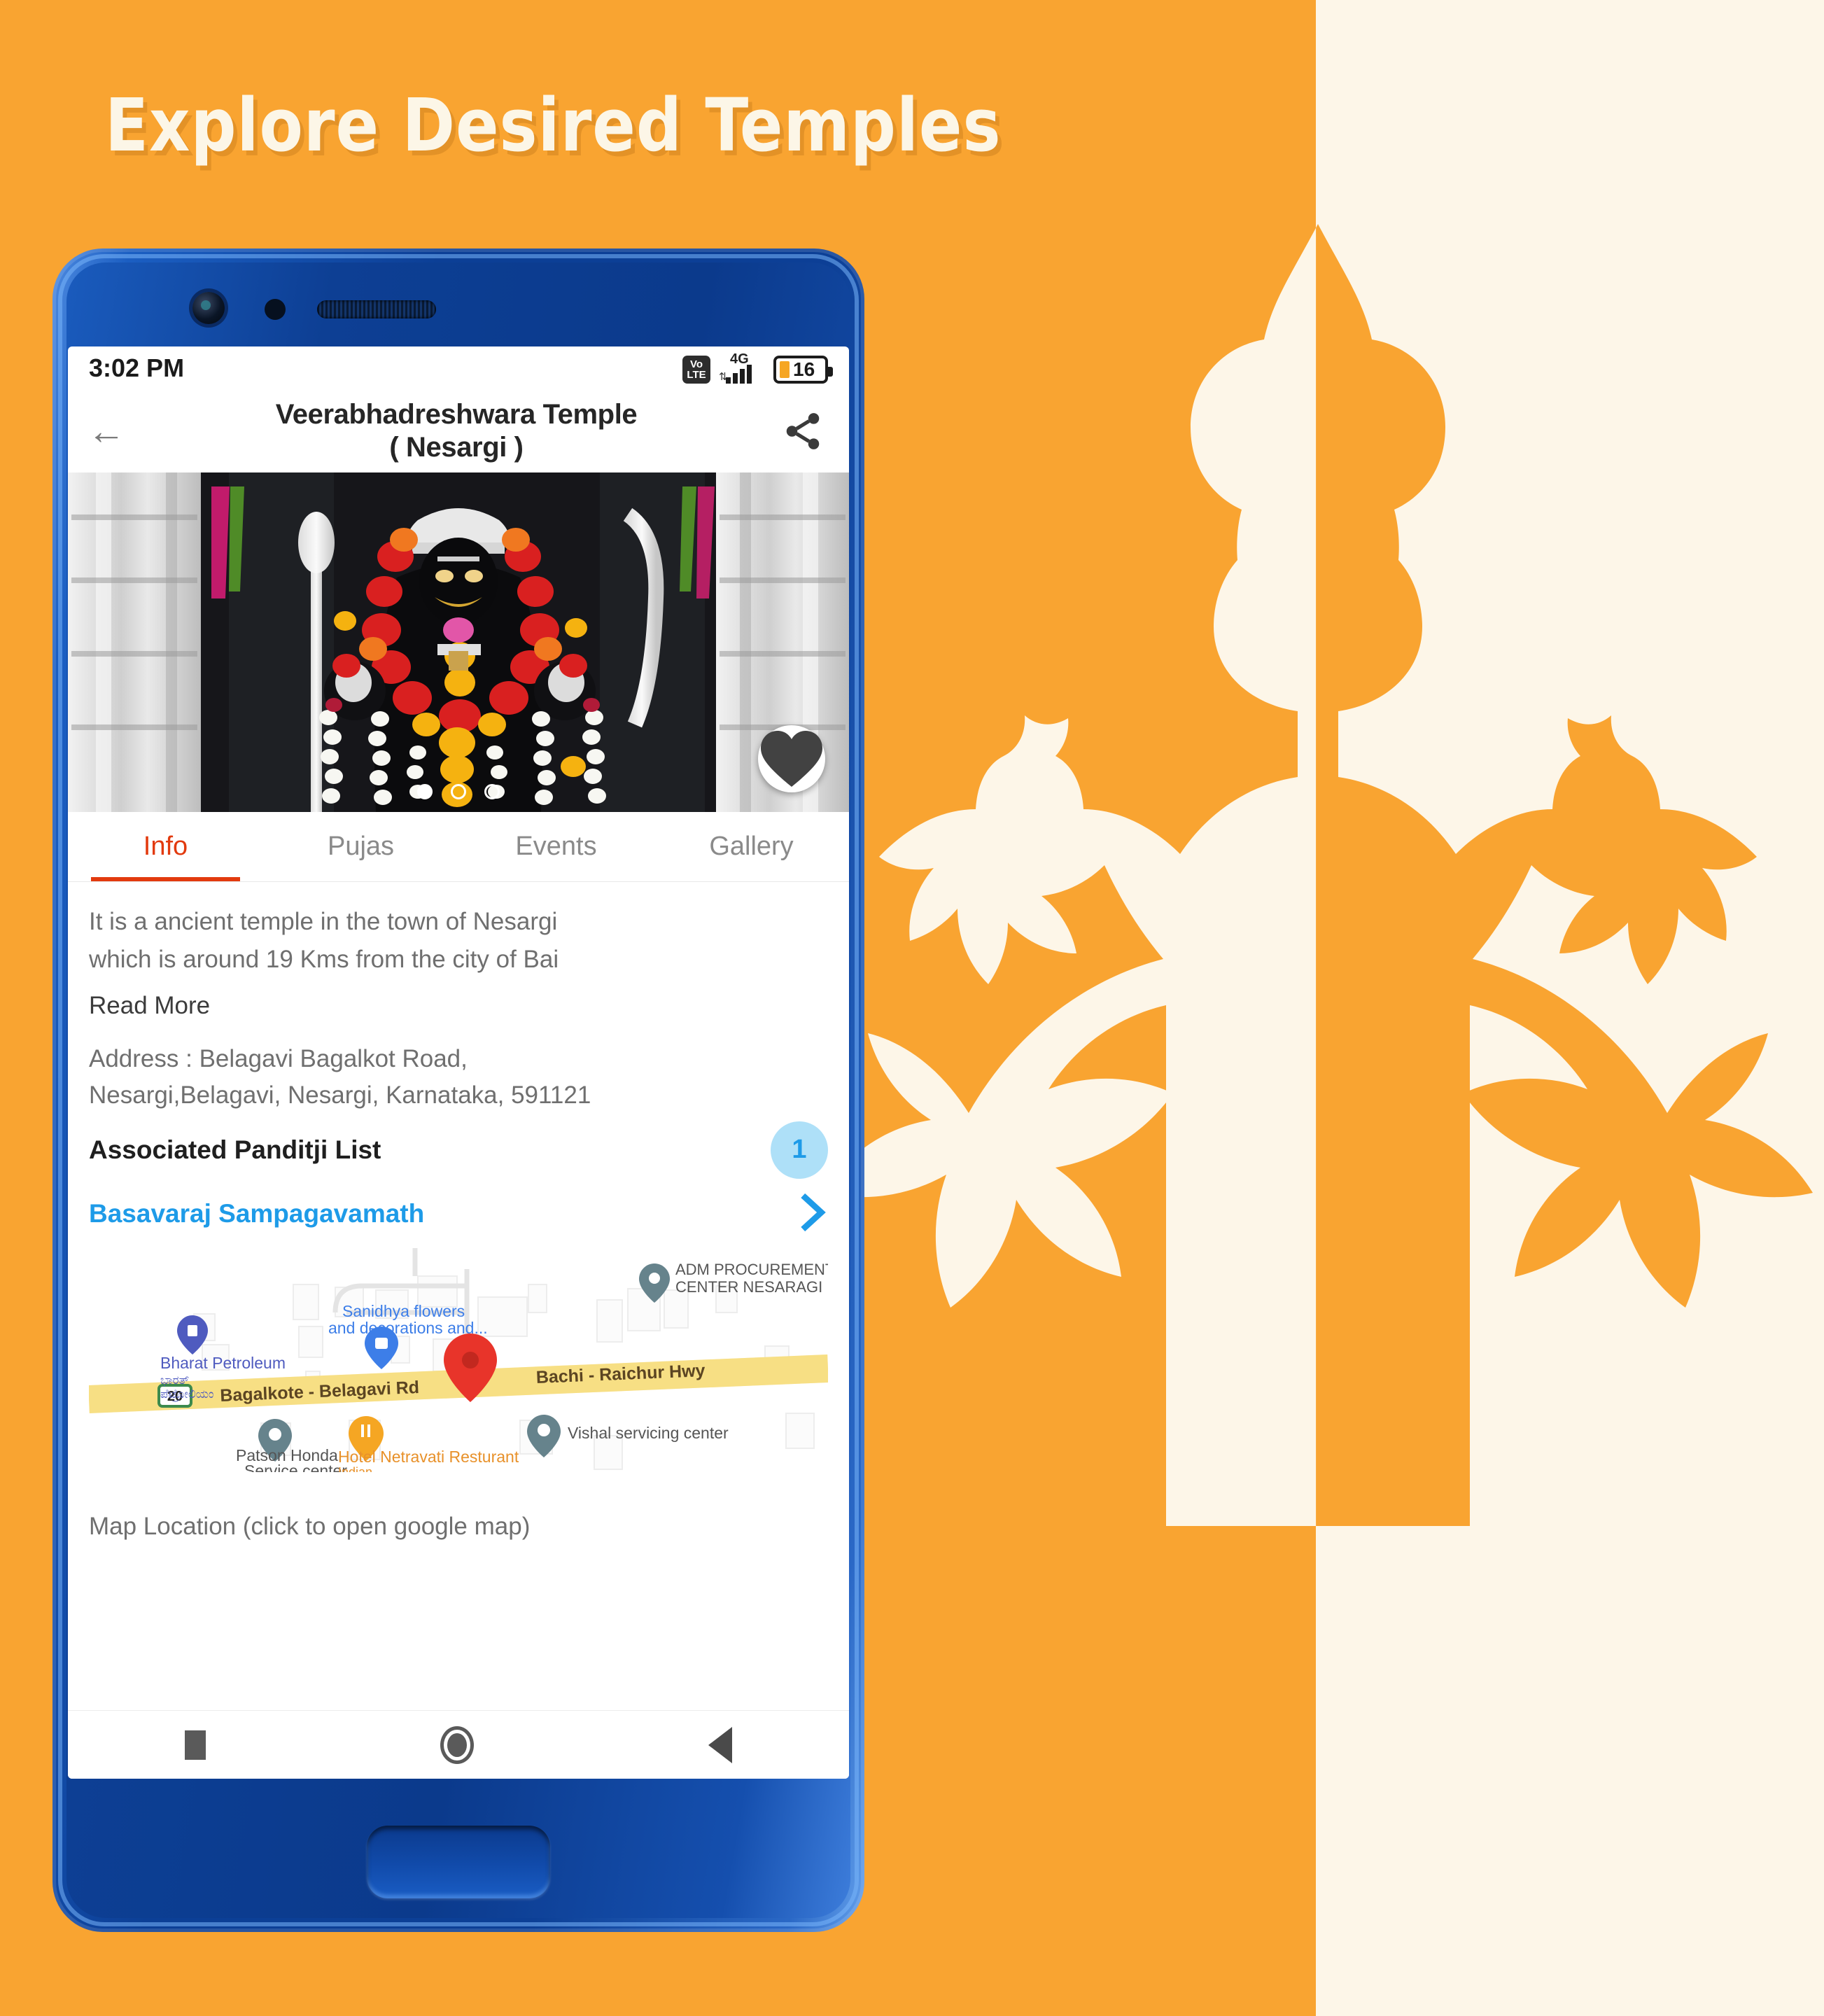 This screenshot has height=2016, width=1824. I want to click on page-headline: Explore Desired Temples, so click(553, 125).